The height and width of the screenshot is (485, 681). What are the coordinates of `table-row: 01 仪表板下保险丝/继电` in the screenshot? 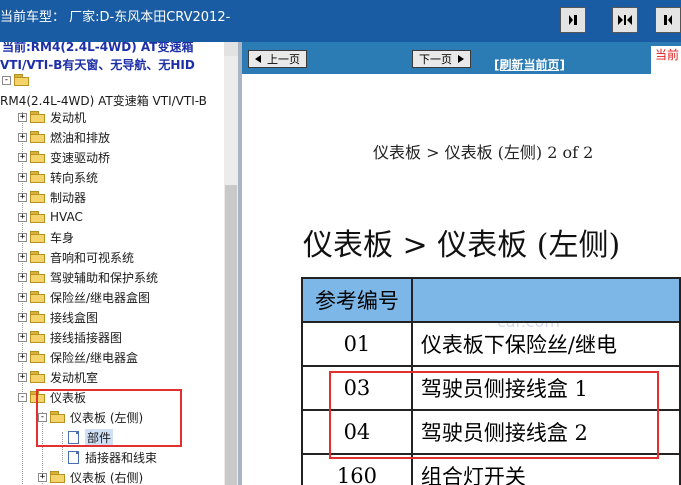 It's located at (491, 344).